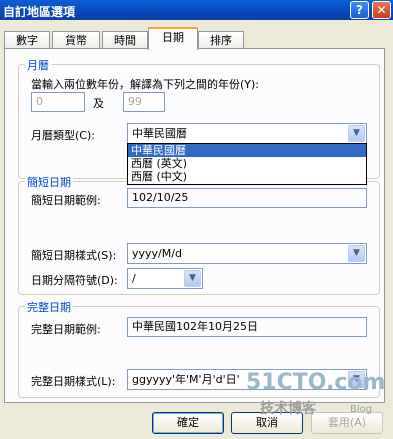 Image resolution: width=393 pixels, height=439 pixels. What do you see at coordinates (188, 423) in the screenshot?
I see `ok-button: 確定` at bounding box center [188, 423].